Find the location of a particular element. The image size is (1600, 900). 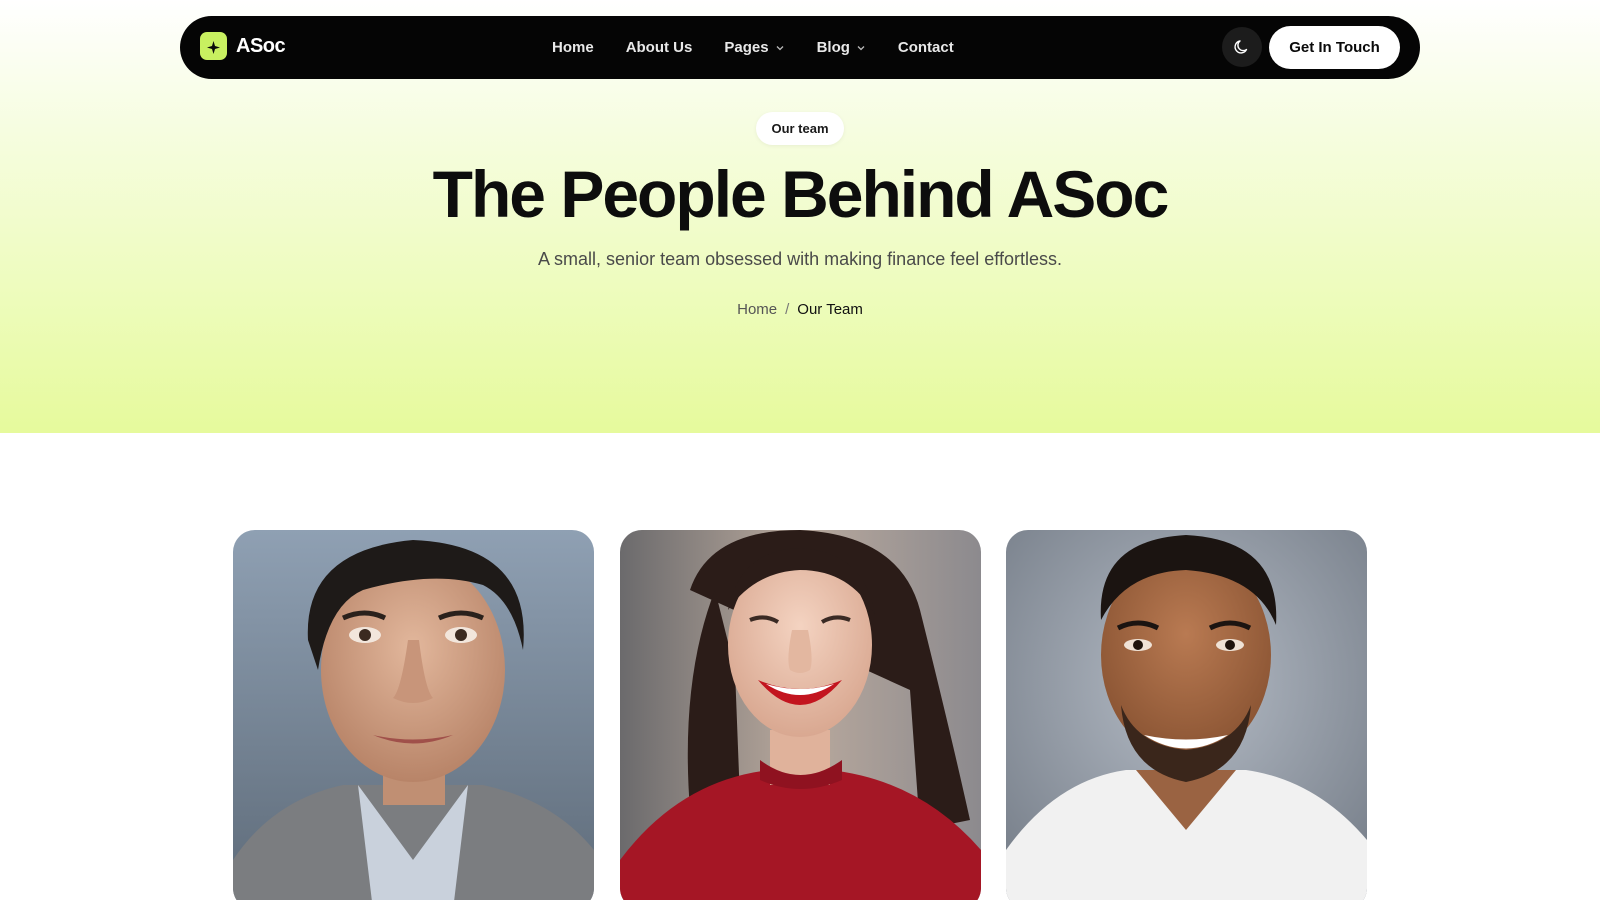

breadcrumb-current: Our Team is located at coordinates (830, 309).